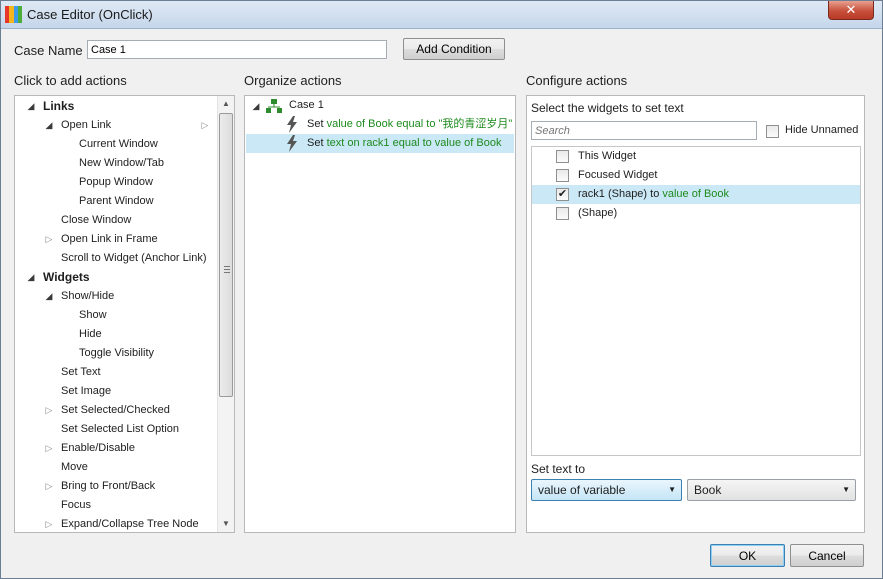  I want to click on case-expander-icon, so click(256, 106).